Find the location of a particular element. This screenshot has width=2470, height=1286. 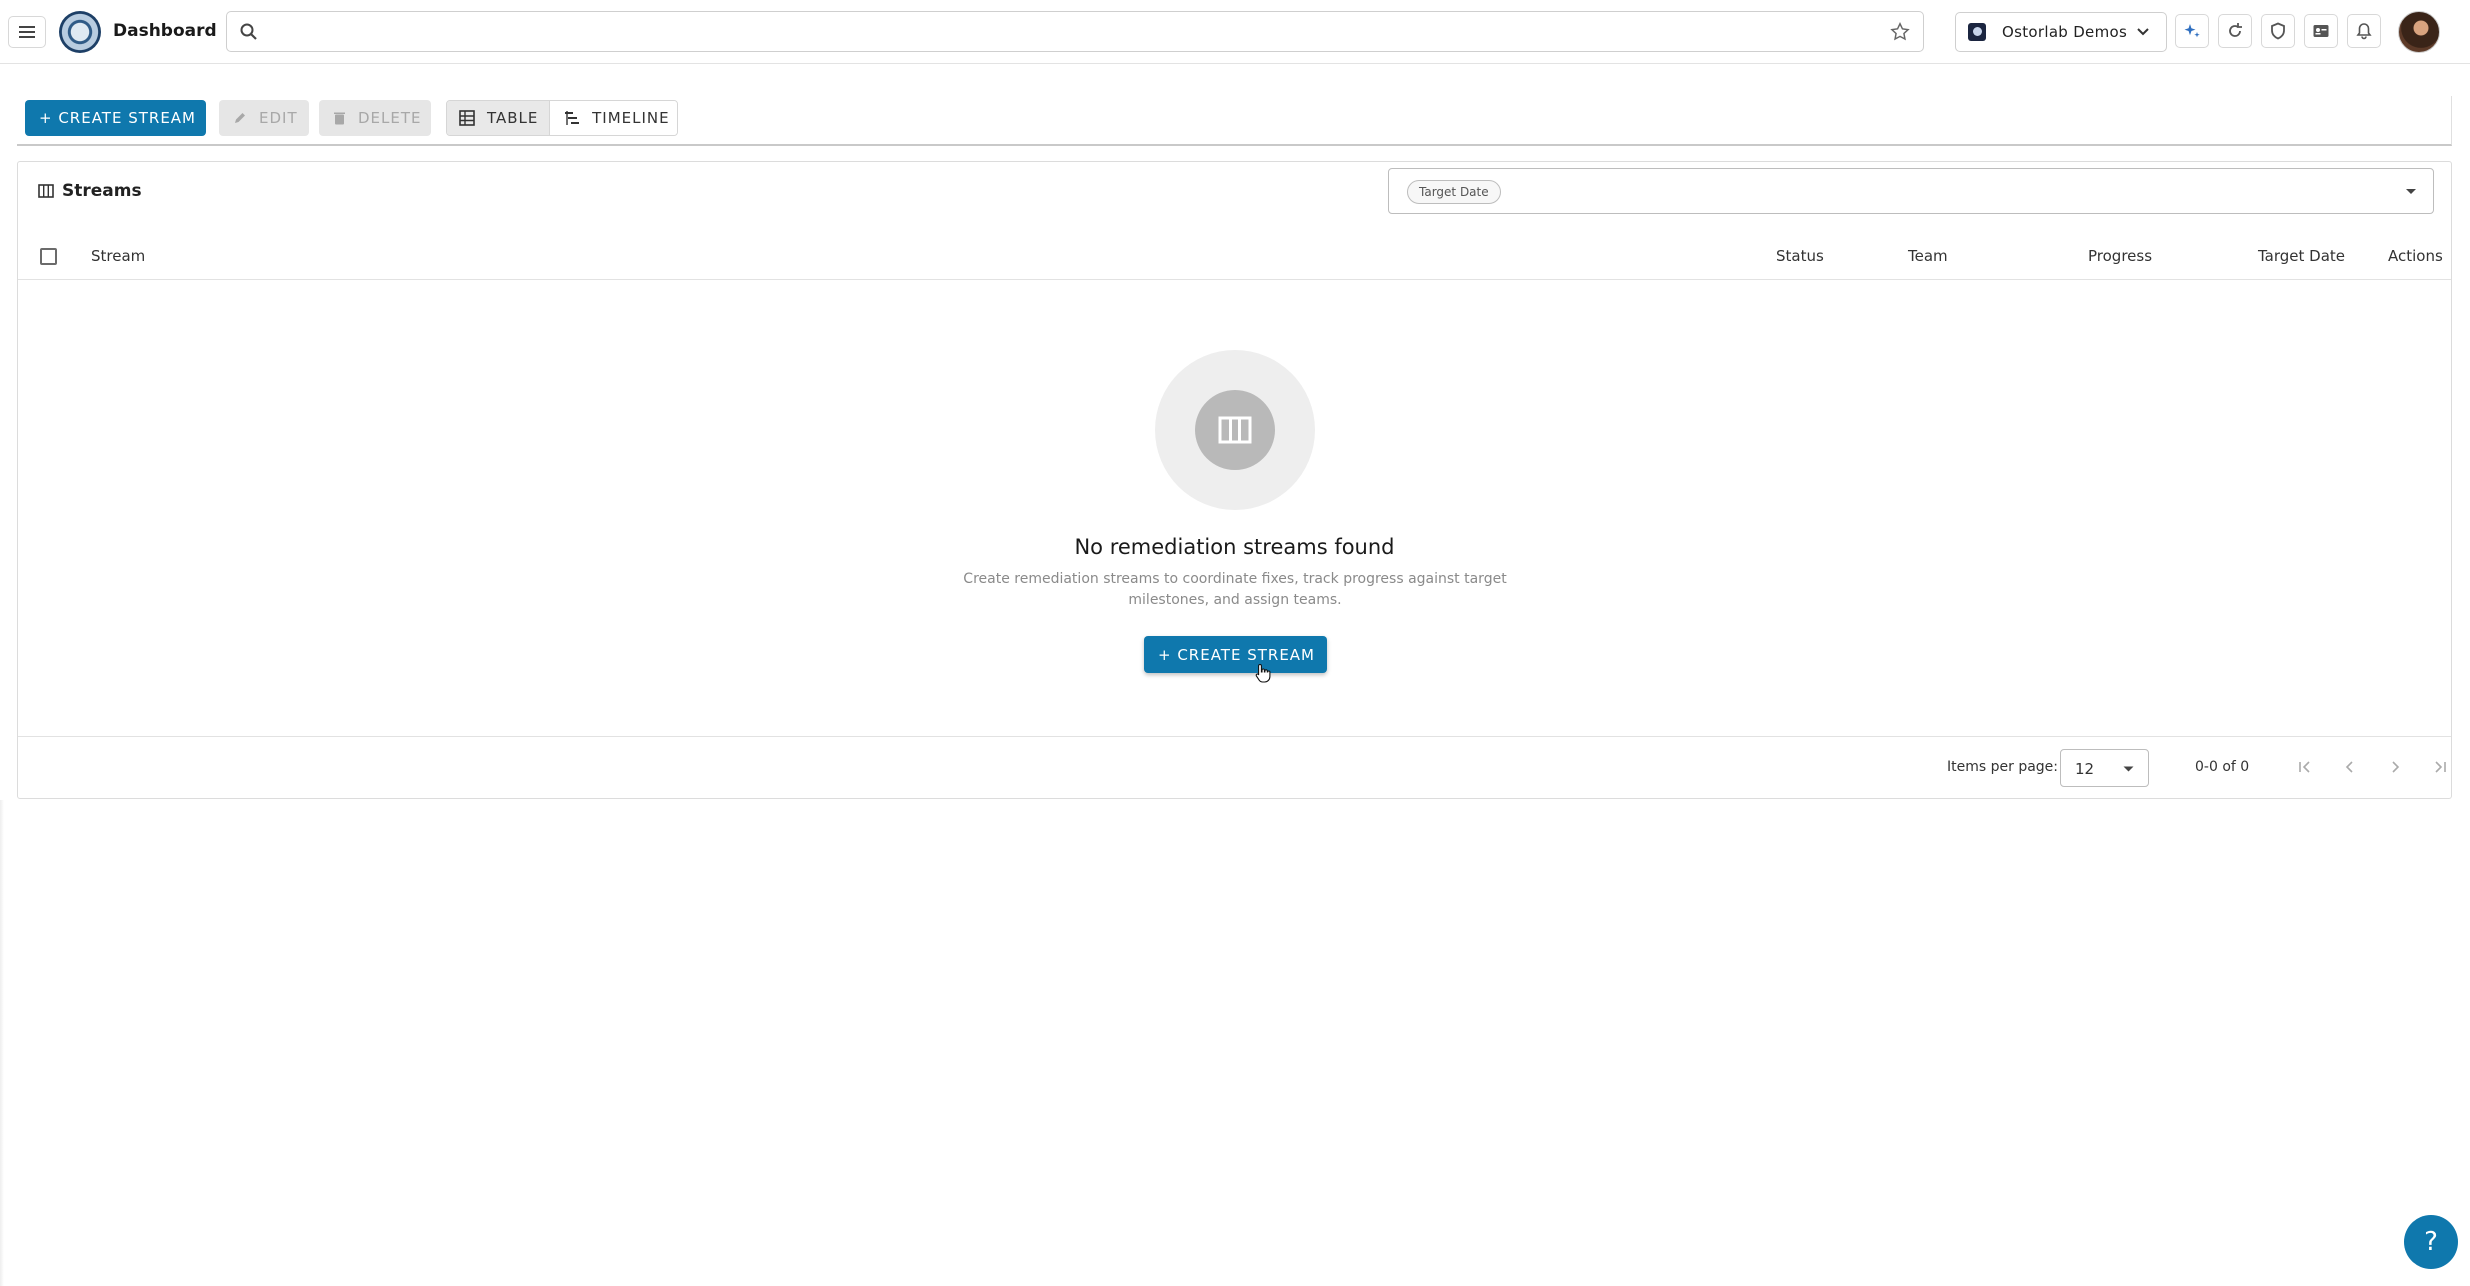

table-icon is located at coordinates (467, 118).